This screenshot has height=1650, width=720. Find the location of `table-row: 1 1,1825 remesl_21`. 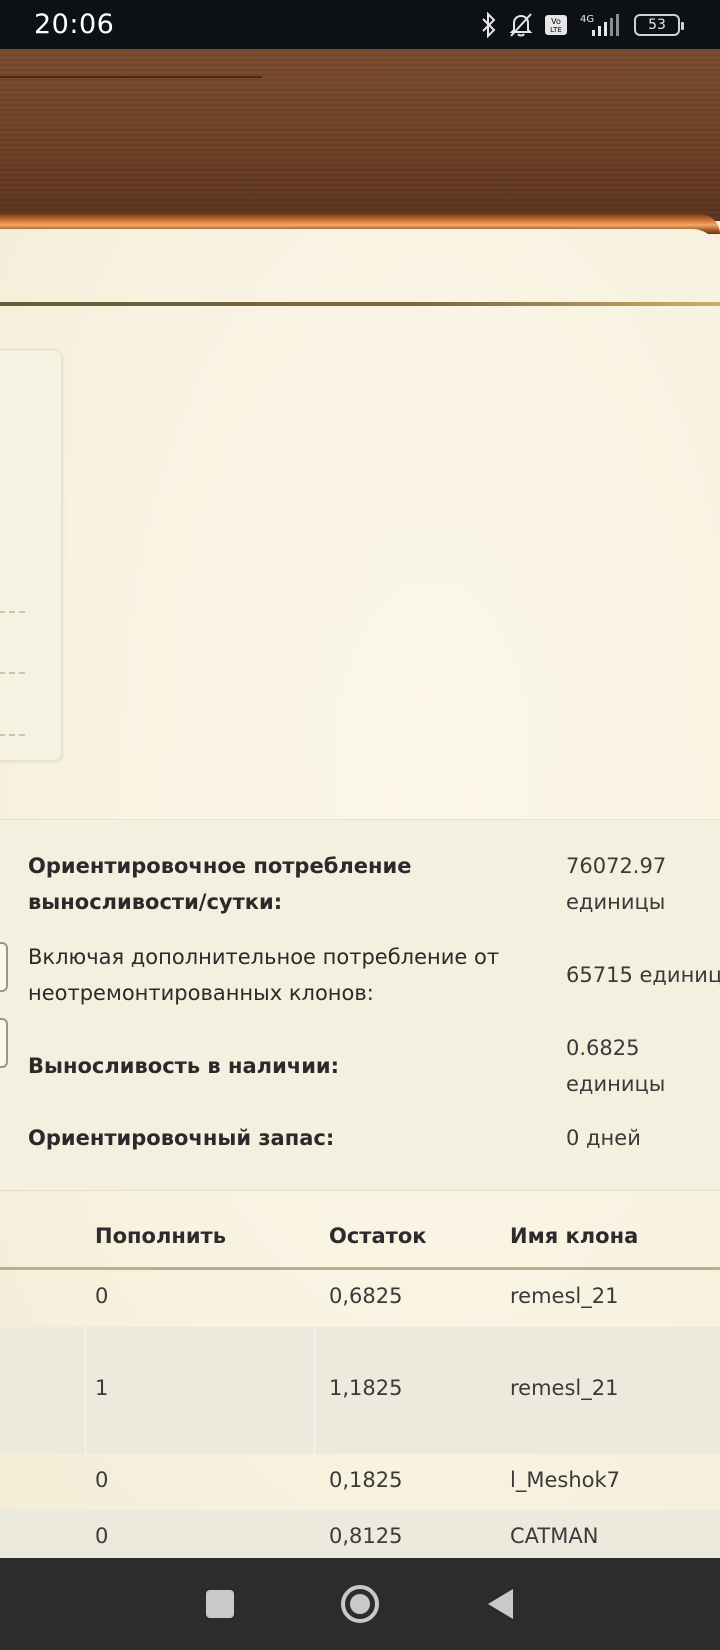

table-row: 1 1,1825 remesl_21 is located at coordinates (360, 1390).